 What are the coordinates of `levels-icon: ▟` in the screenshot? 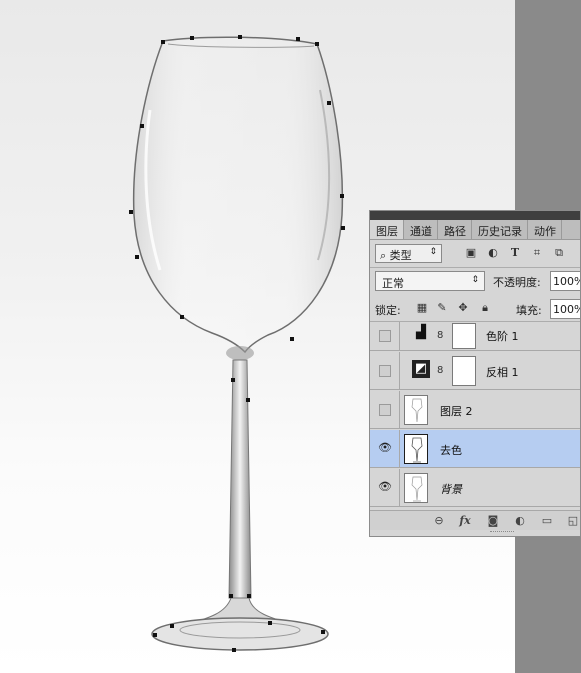 It's located at (421, 332).